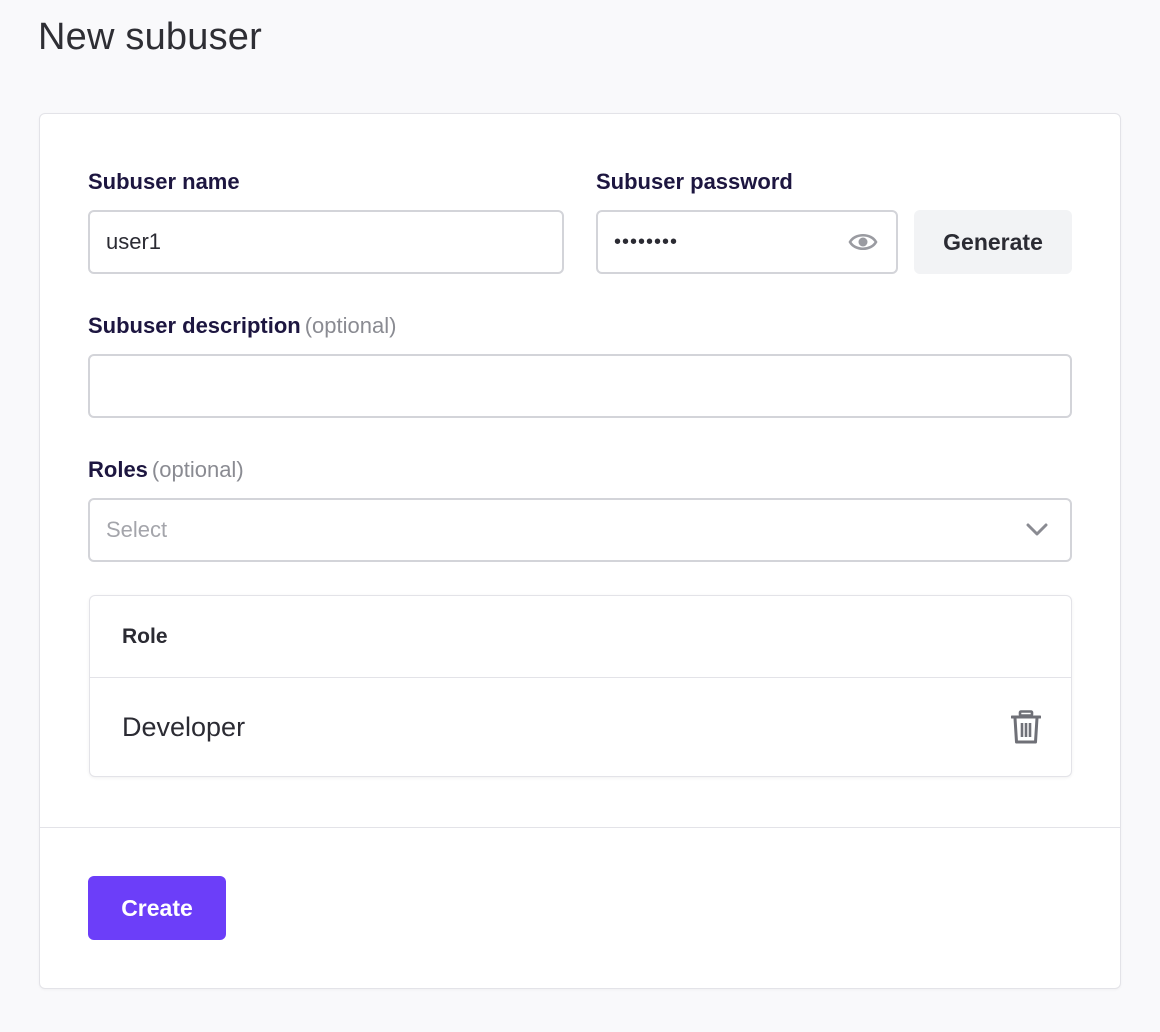 The width and height of the screenshot is (1160, 1032). I want to click on roles-select: Select, so click(580, 530).